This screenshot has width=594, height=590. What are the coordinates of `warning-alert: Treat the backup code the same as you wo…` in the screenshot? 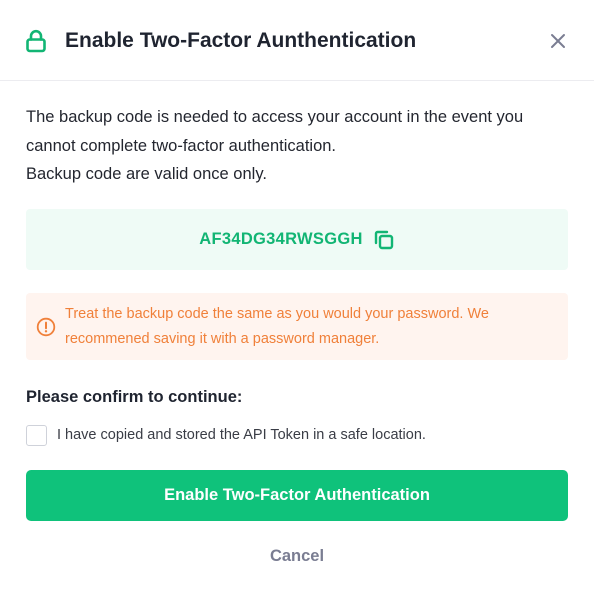 It's located at (297, 326).